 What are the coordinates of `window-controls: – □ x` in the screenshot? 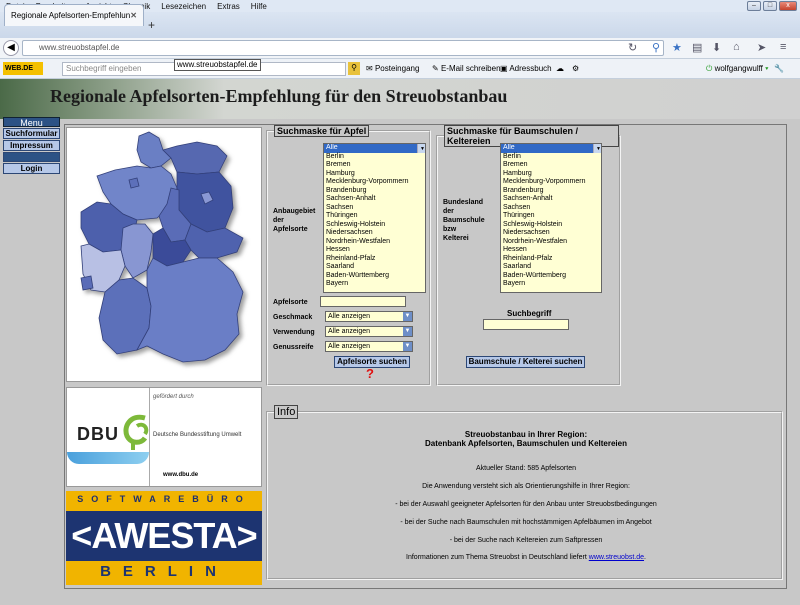 It's located at (772, 6).